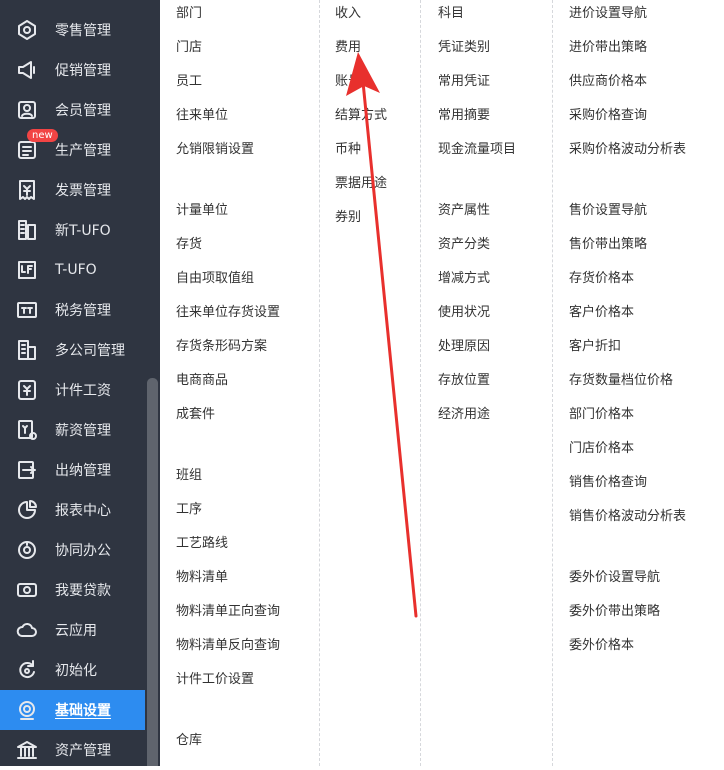 This screenshot has width=724, height=770. What do you see at coordinates (72, 390) in the screenshot?
I see `sidebar-item: 计件工资` at bounding box center [72, 390].